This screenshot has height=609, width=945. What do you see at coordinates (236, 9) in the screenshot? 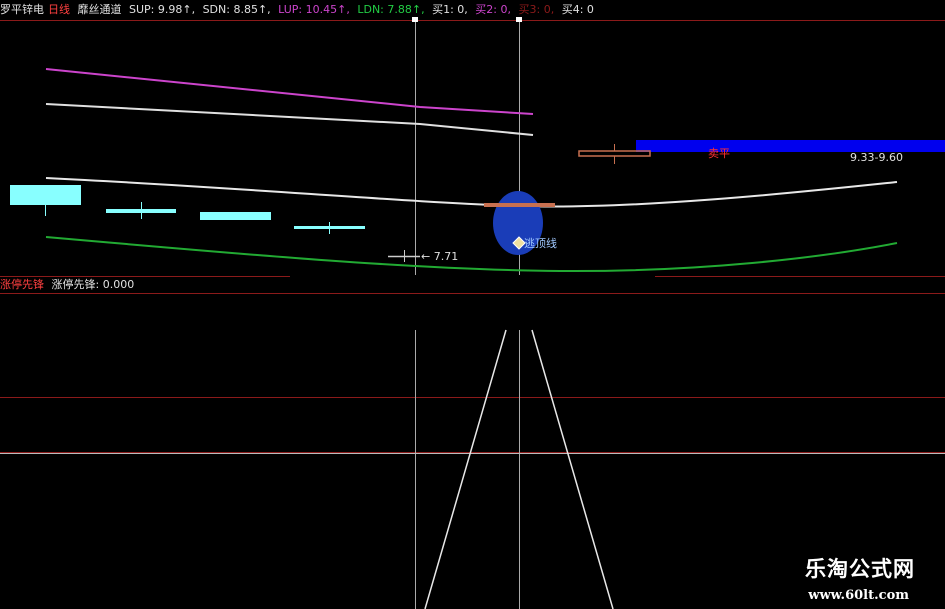
I see `sdn-value: SDN: 8.85↑,` at bounding box center [236, 9].